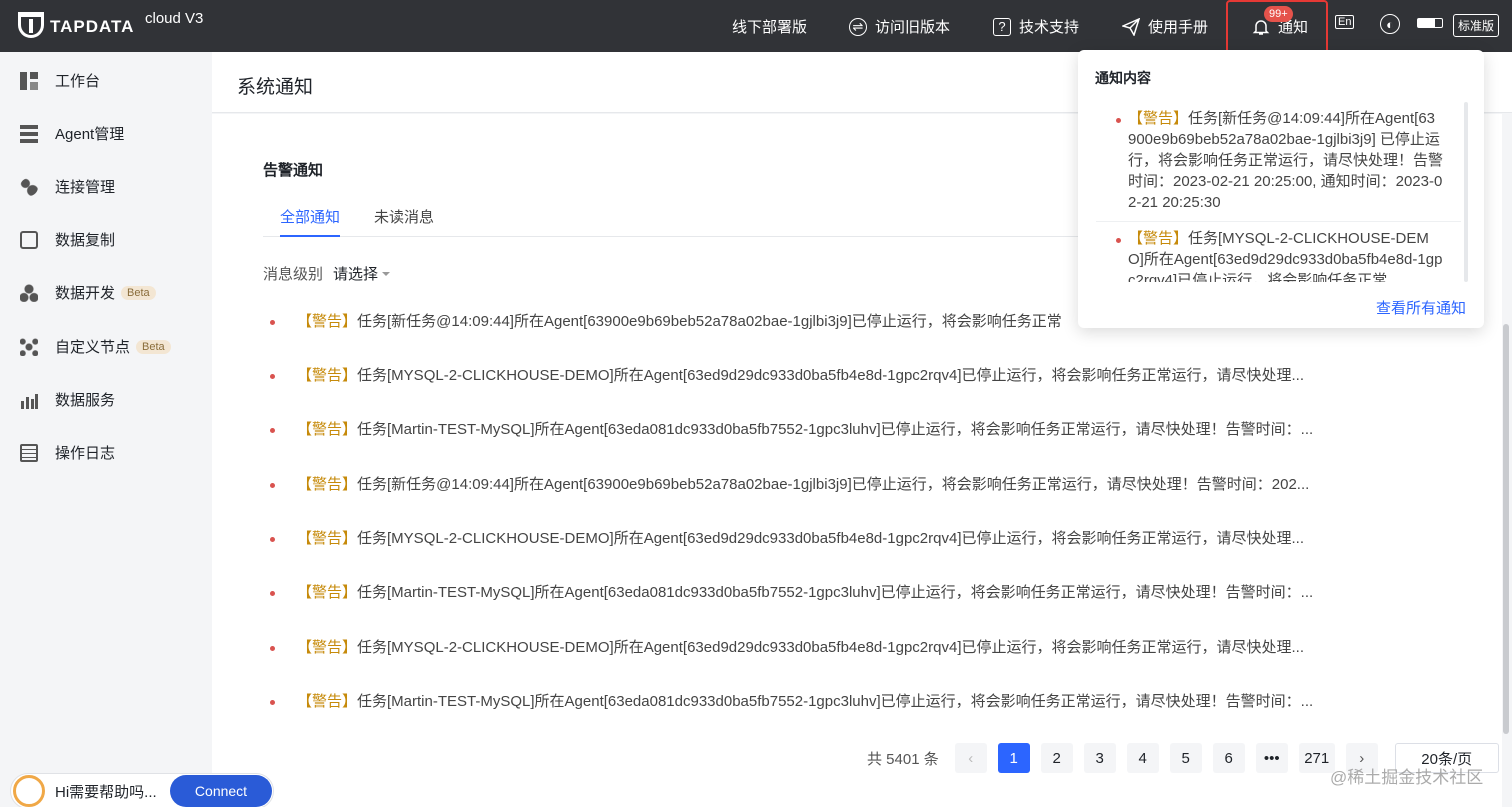 Image resolution: width=1512 pixels, height=807 pixels. What do you see at coordinates (1466, 192) in the screenshot?
I see `popup-scrollbar` at bounding box center [1466, 192].